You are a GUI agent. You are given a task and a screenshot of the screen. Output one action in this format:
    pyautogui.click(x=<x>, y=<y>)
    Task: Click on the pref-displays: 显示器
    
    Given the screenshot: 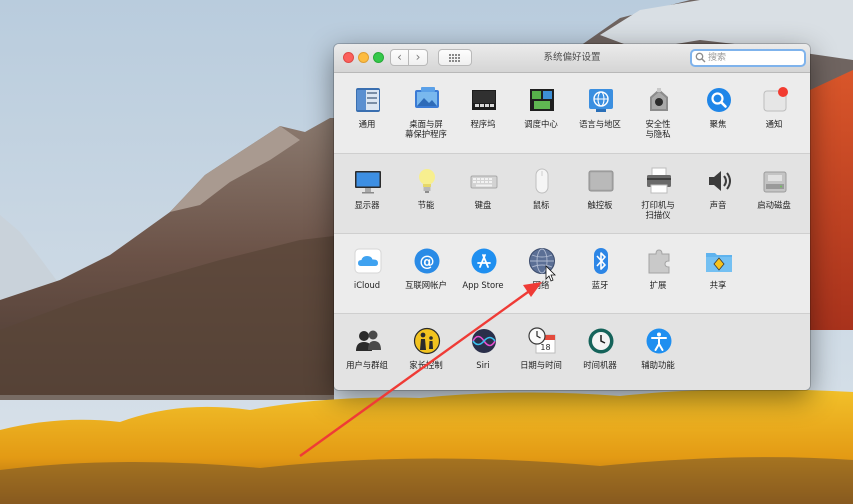 What is the action you would take?
    pyautogui.click(x=367, y=191)
    